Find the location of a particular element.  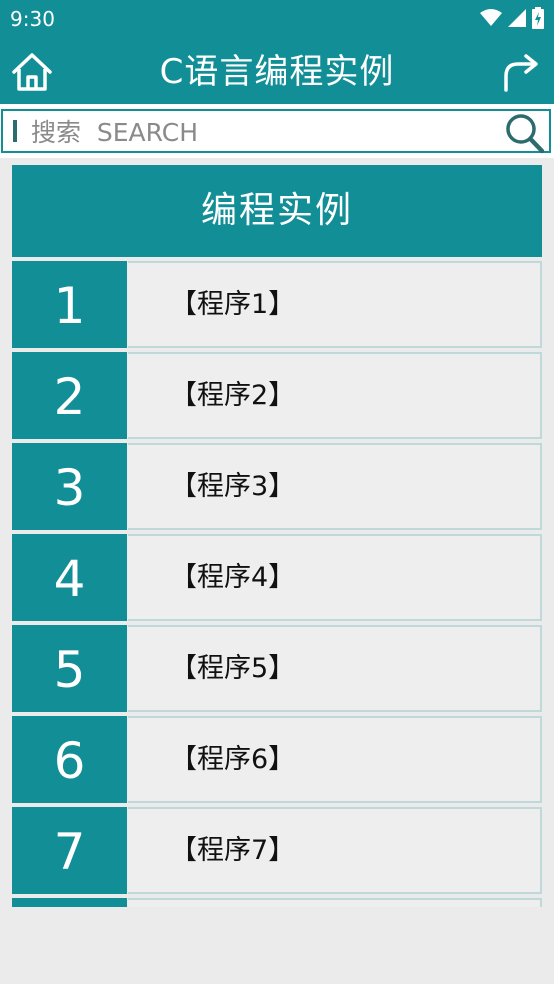

list-item-label: 【程序1】 is located at coordinates (335, 304).